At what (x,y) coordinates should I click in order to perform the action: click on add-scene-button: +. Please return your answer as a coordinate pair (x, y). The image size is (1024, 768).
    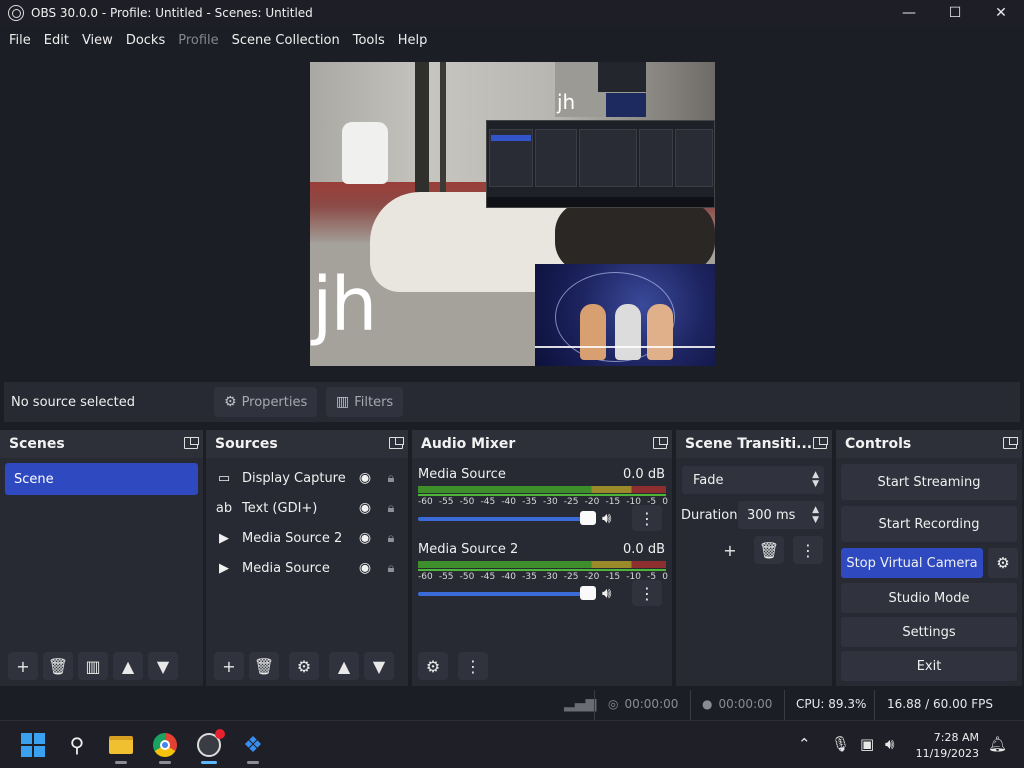
    Looking at the image, I should click on (23, 666).